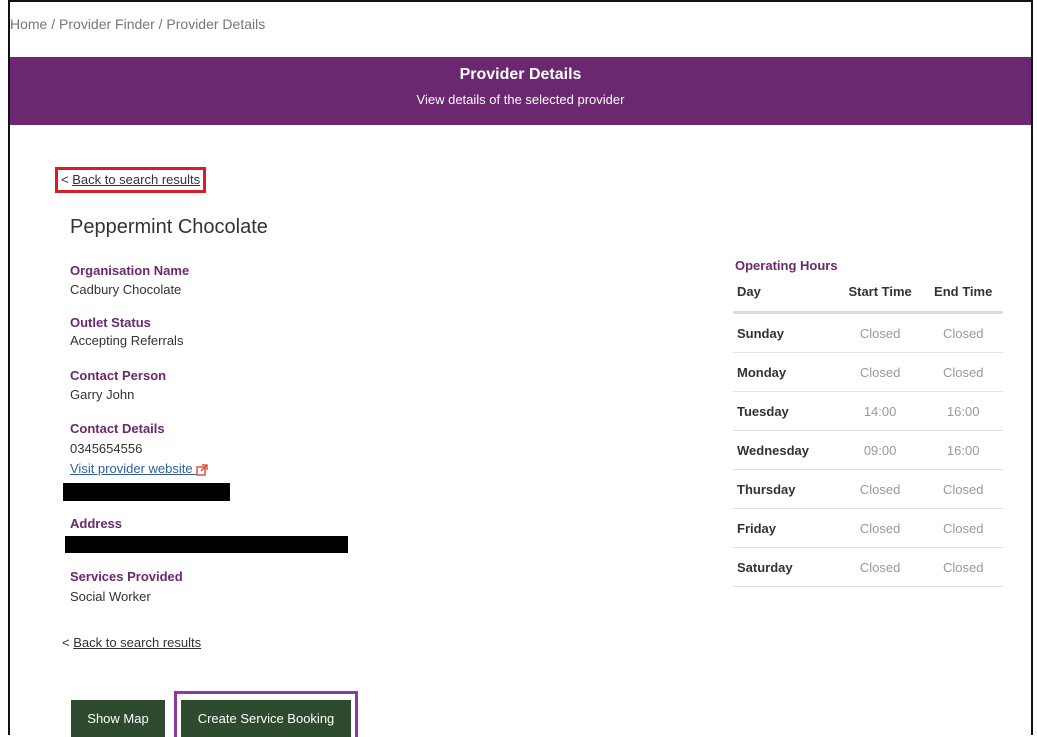 The image size is (1037, 737). Describe the element at coordinates (118, 375) in the screenshot. I see `contact-person-label: Contact Person` at that location.